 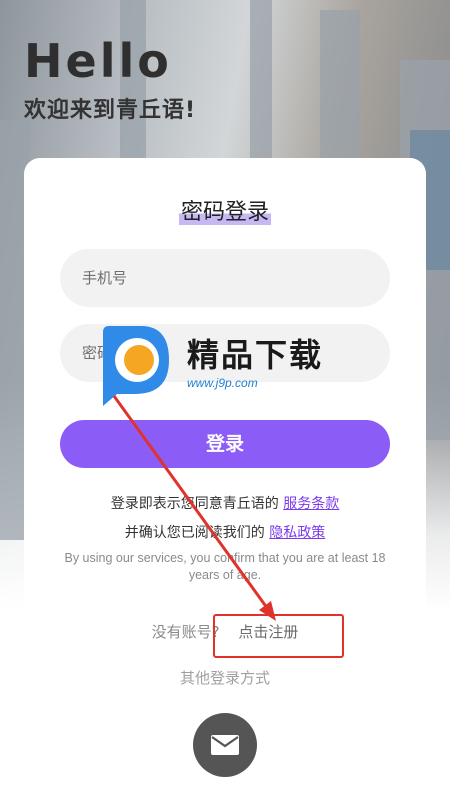 I want to click on privacy-line: 并确认您已阅读我们的 隐私政策, so click(x=225, y=532).